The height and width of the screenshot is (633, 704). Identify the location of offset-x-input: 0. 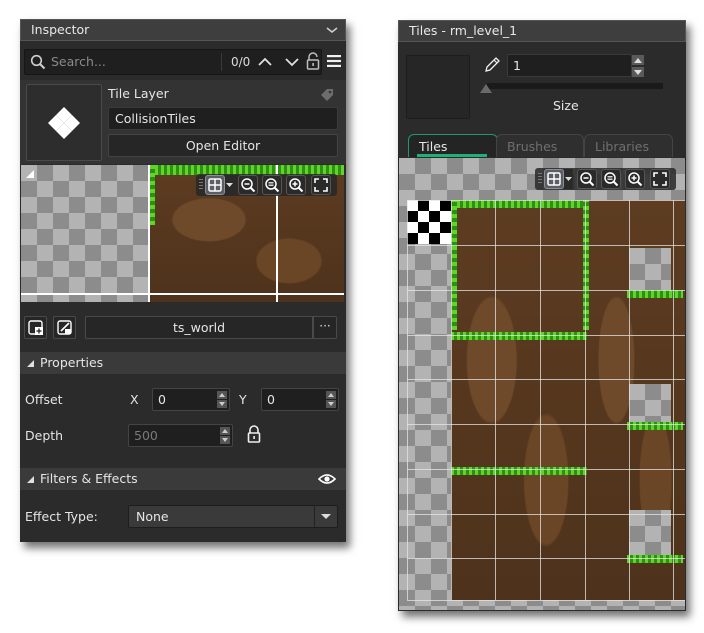
(191, 399).